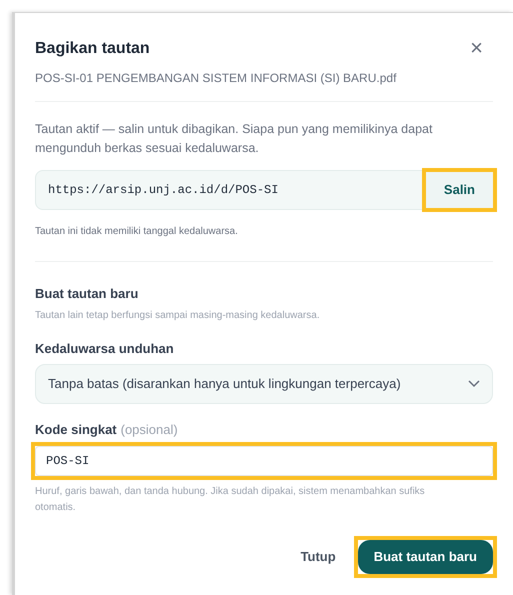 The width and height of the screenshot is (513, 595). Describe the element at coordinates (459, 190) in the screenshot. I see `copy-button: Salin` at that location.